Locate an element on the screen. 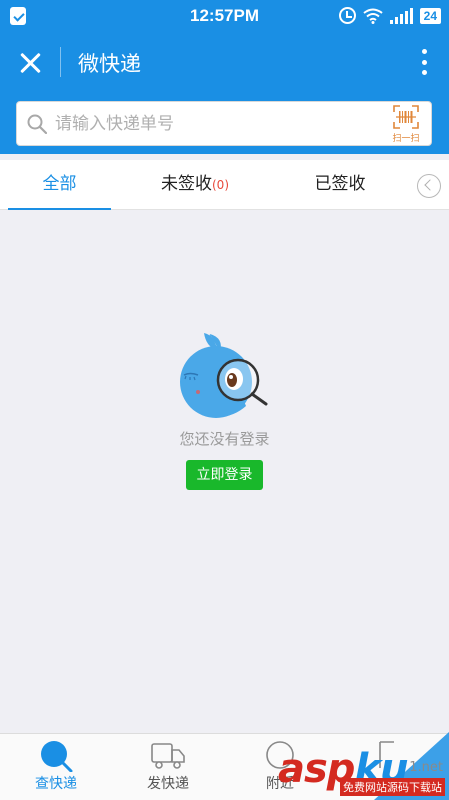  tab-unsigned-count: (0) is located at coordinates (220, 185).